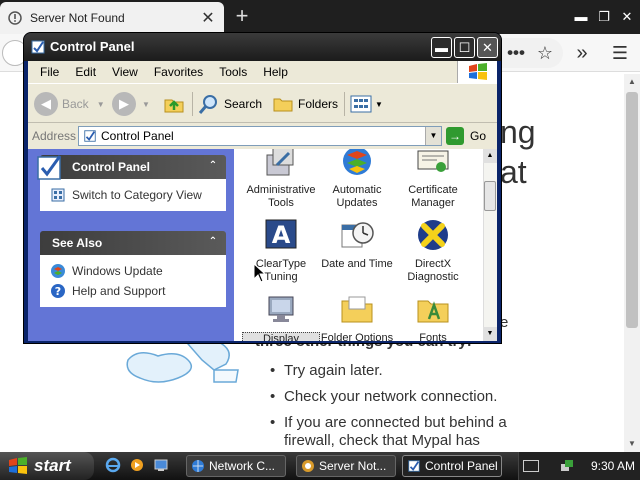 The image size is (640, 480). I want to click on address-value: Control Panel, so click(137, 136).